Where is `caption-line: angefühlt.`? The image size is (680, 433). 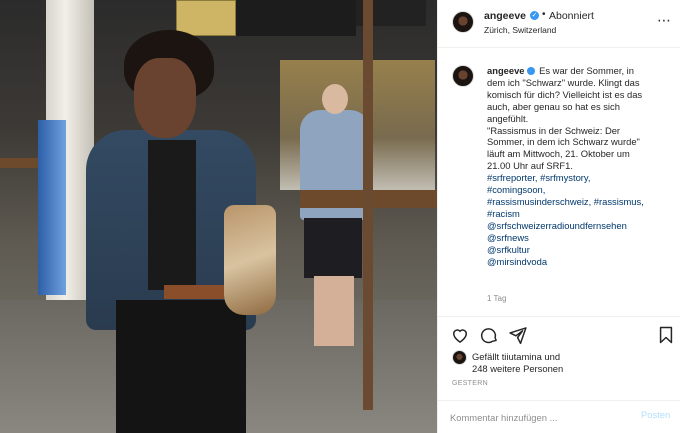 caption-line: angefühlt. is located at coordinates (508, 118).